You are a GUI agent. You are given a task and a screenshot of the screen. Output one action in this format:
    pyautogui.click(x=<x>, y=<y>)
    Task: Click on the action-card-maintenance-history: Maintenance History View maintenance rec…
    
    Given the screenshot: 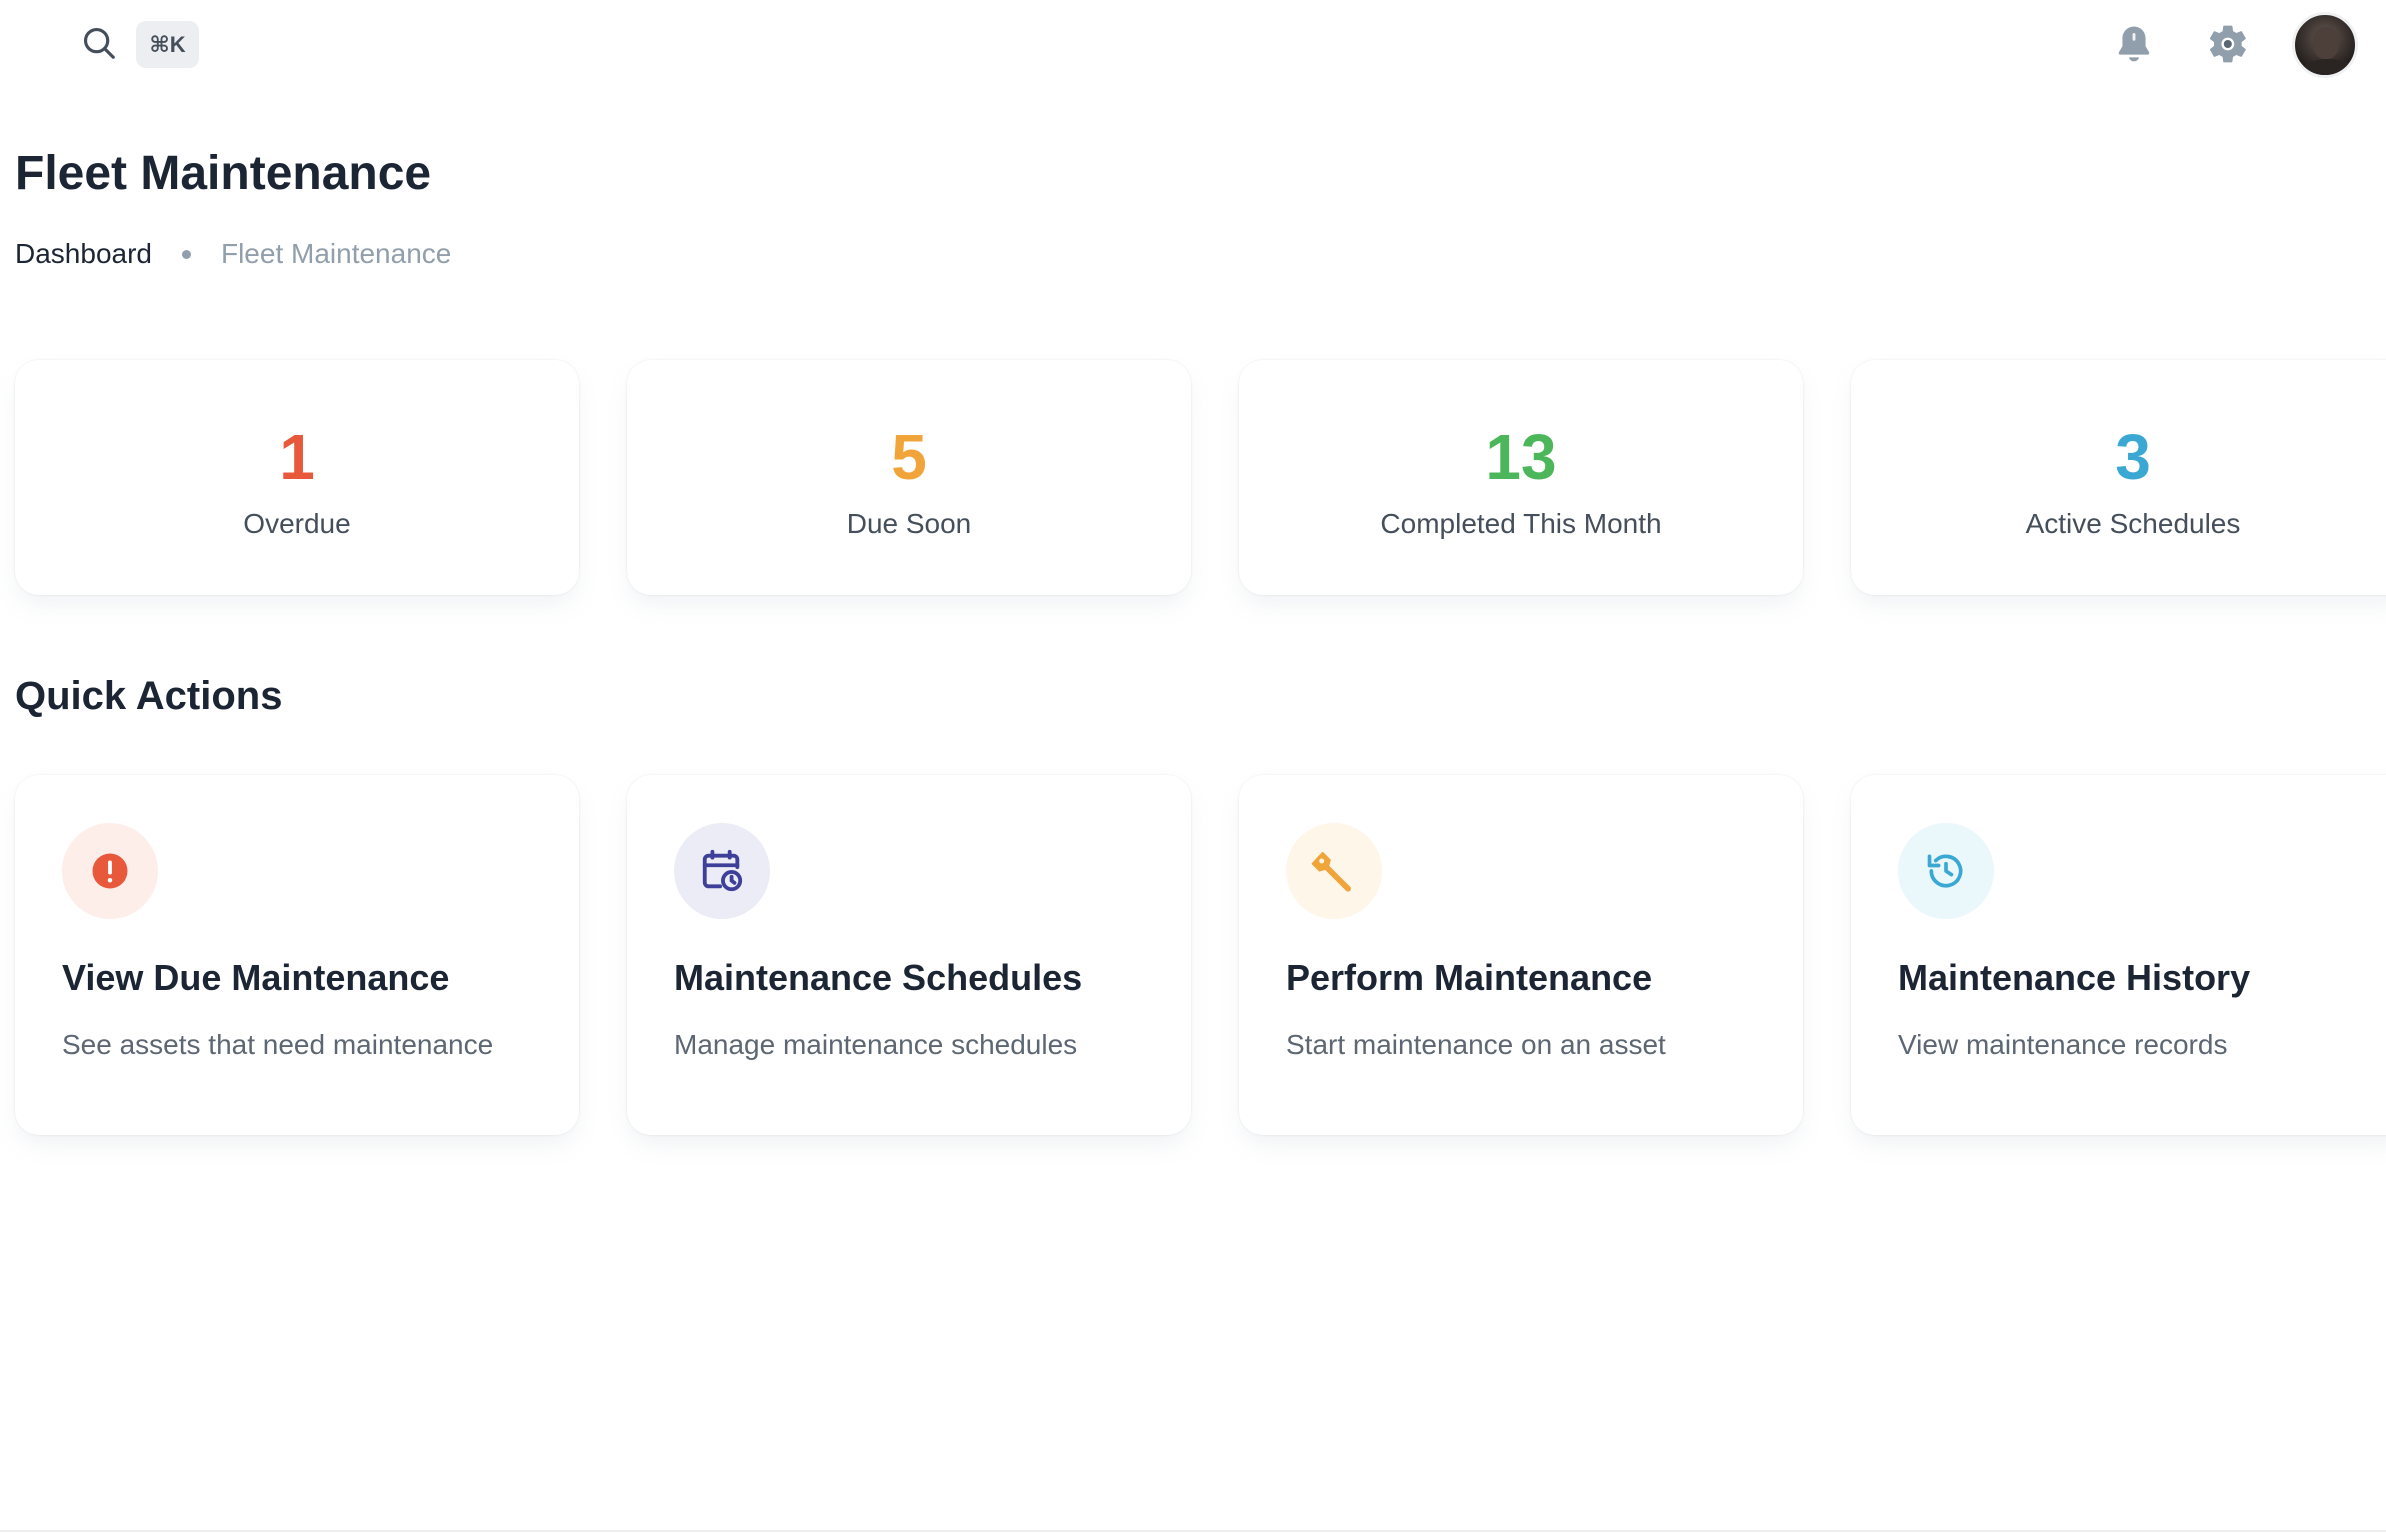 What is the action you would take?
    pyautogui.click(x=2118, y=955)
    